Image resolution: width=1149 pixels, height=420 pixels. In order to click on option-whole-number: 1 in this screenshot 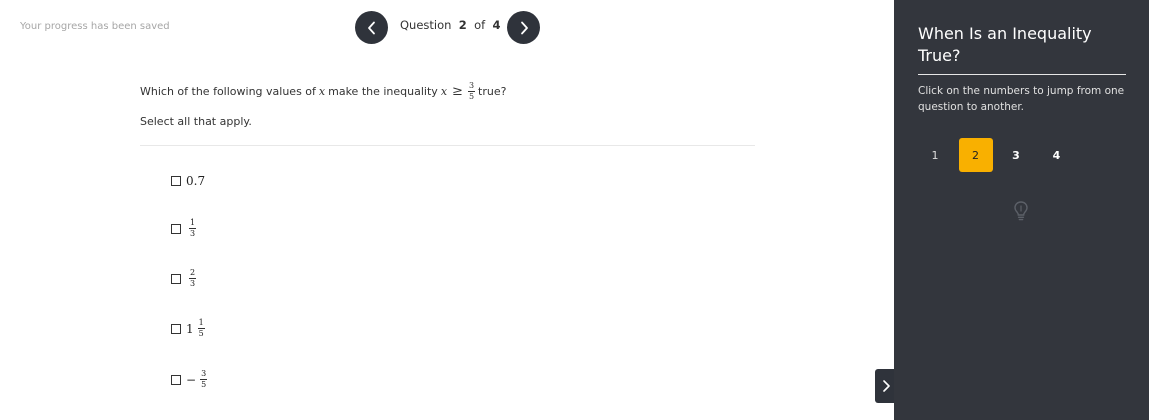, I will do `click(190, 328)`.